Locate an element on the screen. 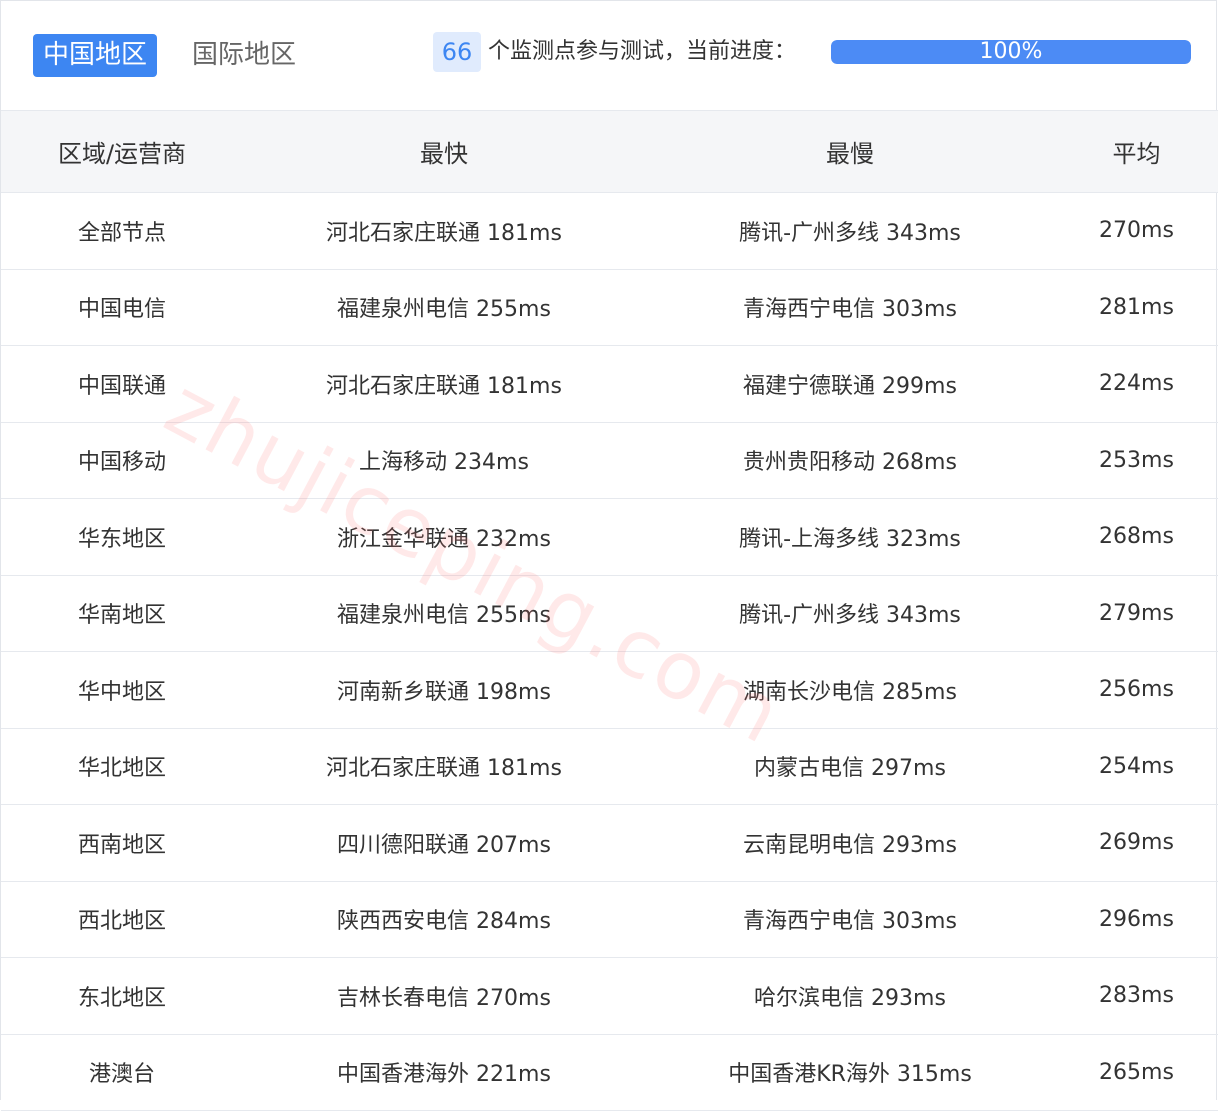  cell-slowest: 湖南长沙电信 285ms is located at coordinates (850, 690).